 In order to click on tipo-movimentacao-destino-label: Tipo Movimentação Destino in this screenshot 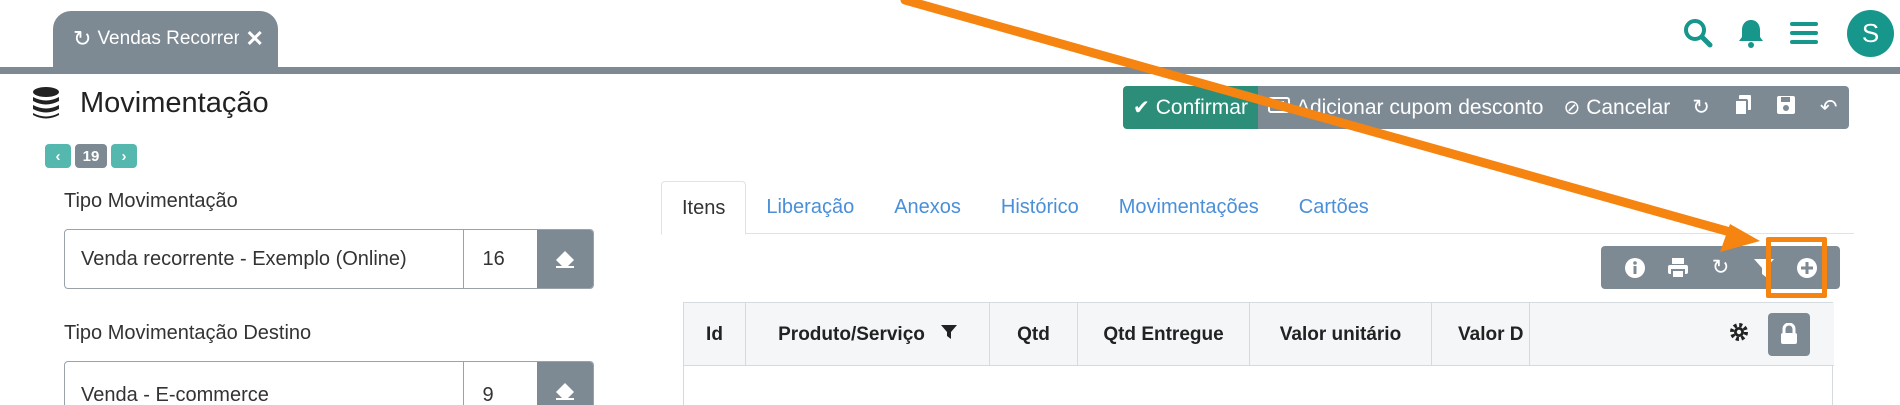, I will do `click(188, 333)`.